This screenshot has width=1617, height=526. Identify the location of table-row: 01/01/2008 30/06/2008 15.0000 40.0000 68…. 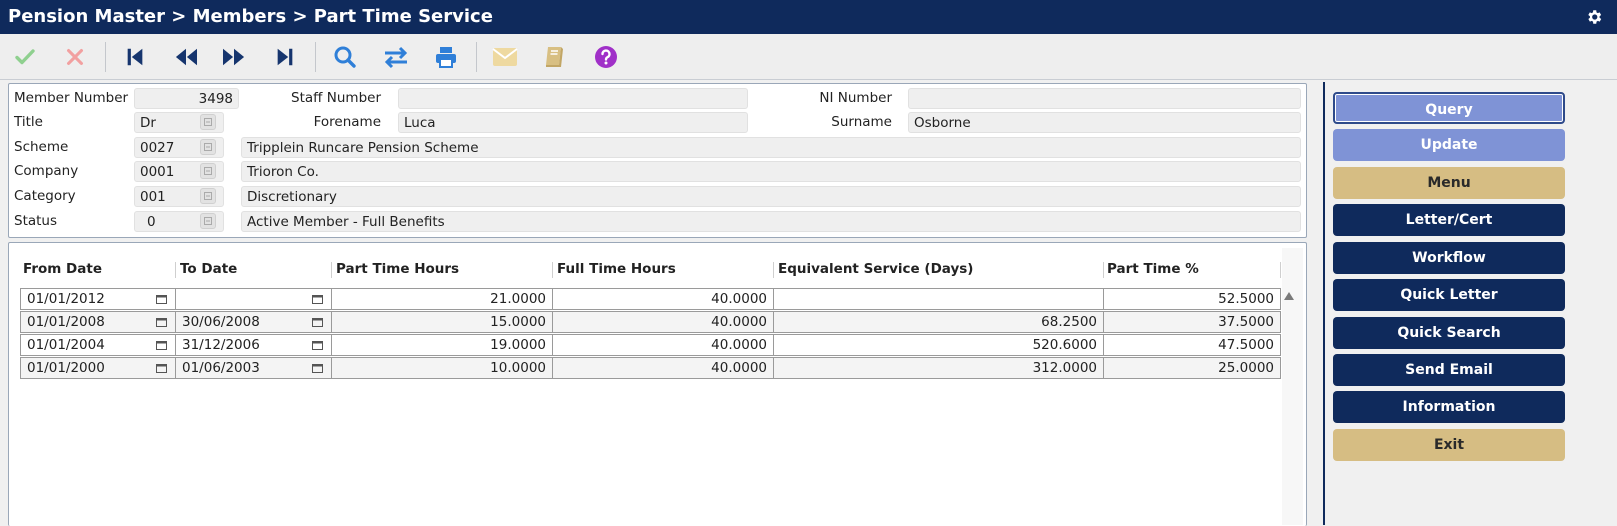
(650, 322).